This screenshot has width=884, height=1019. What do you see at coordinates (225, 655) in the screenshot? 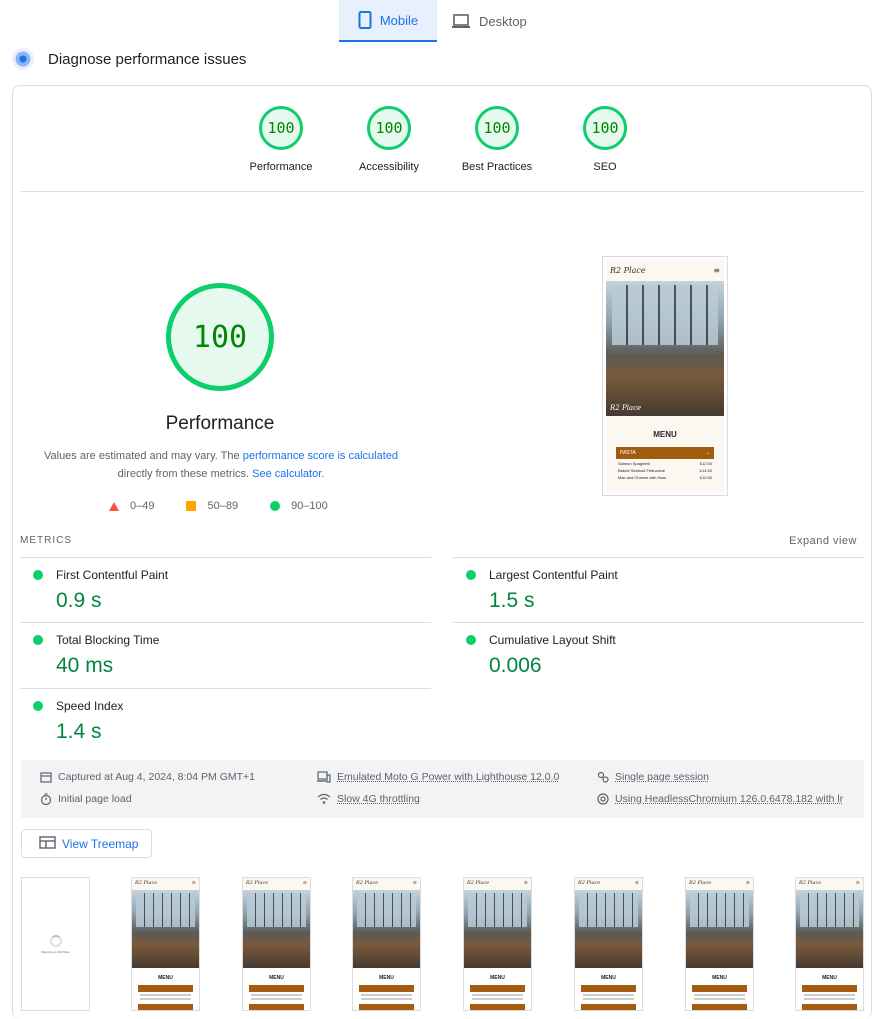
I see `metric-tbt: Total Blocking Time 40 ms` at bounding box center [225, 655].